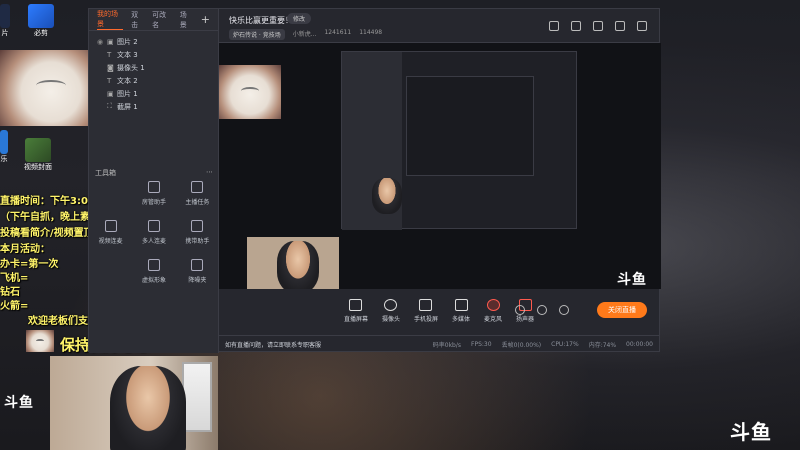 The image size is (800, 450). Describe the element at coordinates (110, 19) in the screenshot. I see `tab-my-scene: 我的场景` at that location.